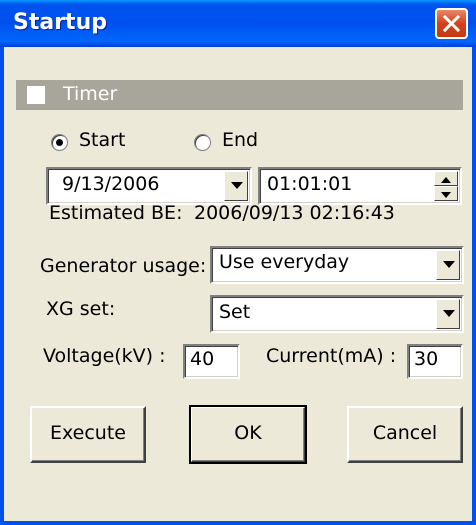 The height and width of the screenshot is (525, 476). What do you see at coordinates (426, 359) in the screenshot?
I see `current-value: 30` at bounding box center [426, 359].